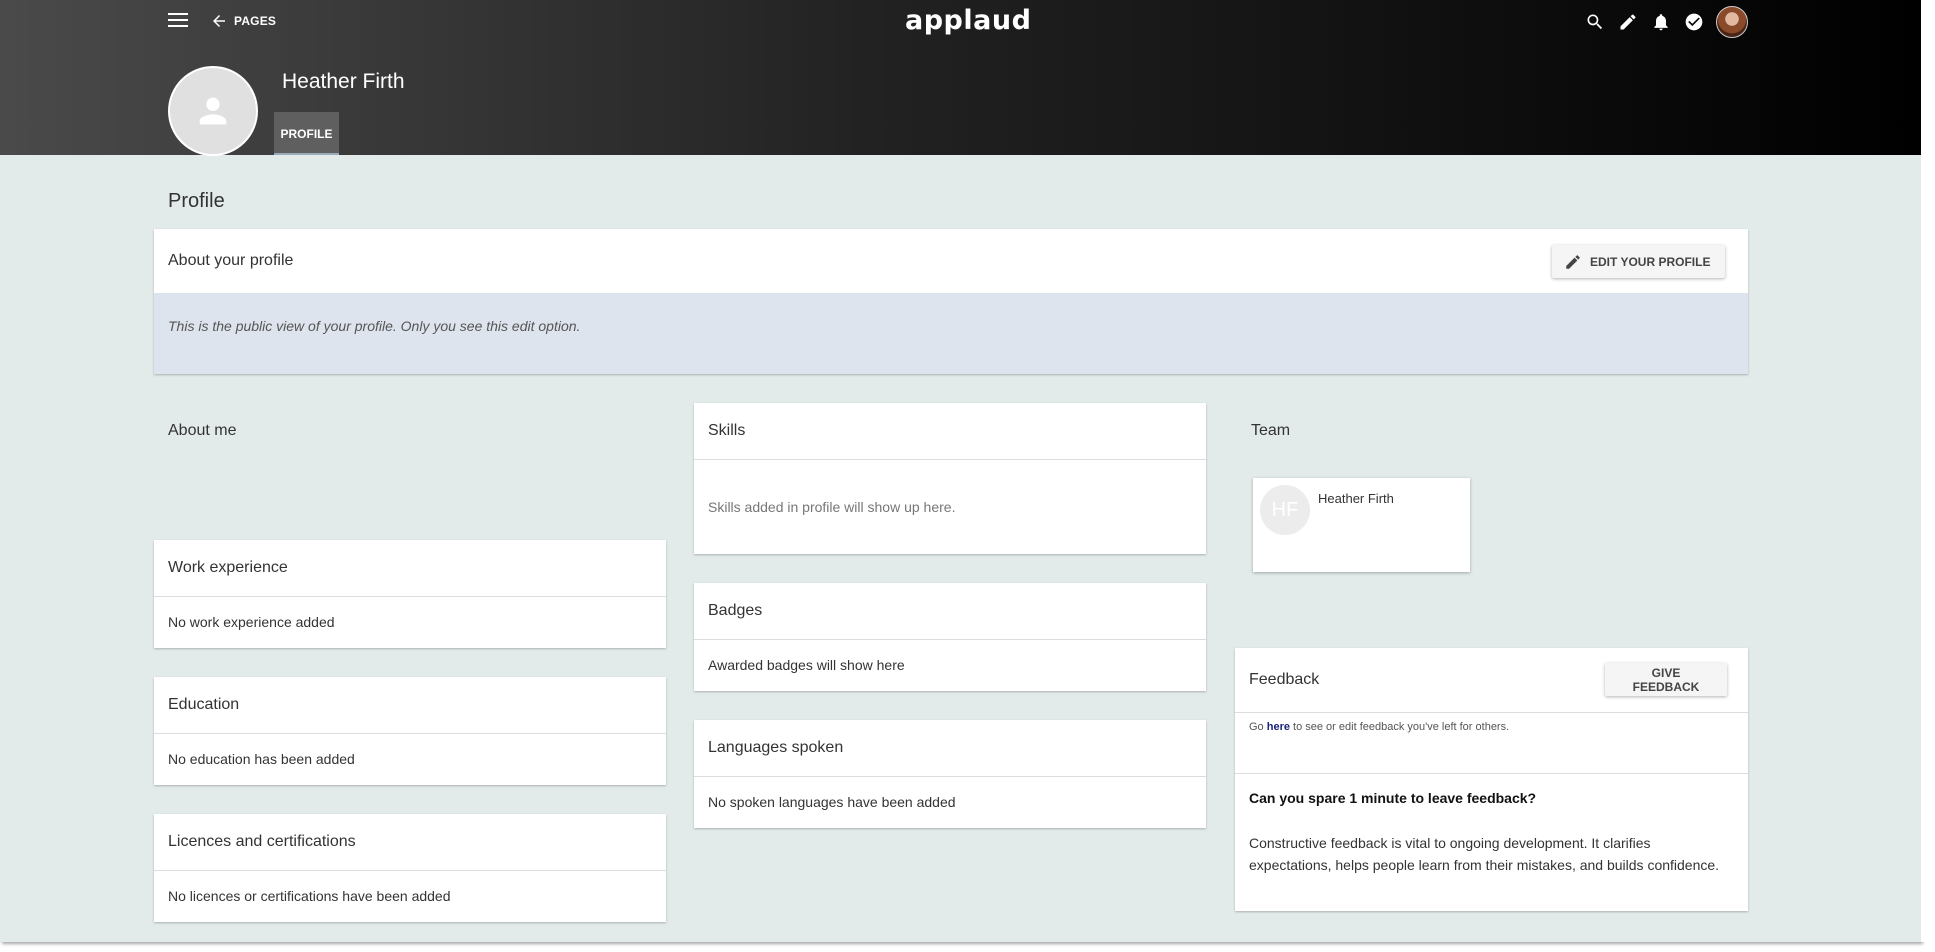 The width and height of the screenshot is (1935, 952). I want to click on profile-name: Heather Firth, so click(343, 81).